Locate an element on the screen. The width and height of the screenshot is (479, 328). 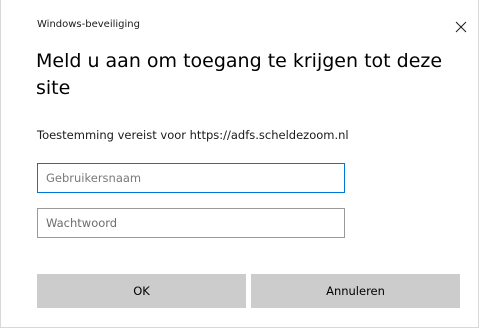
window-title: Windows-beveiliging is located at coordinates (88, 24).